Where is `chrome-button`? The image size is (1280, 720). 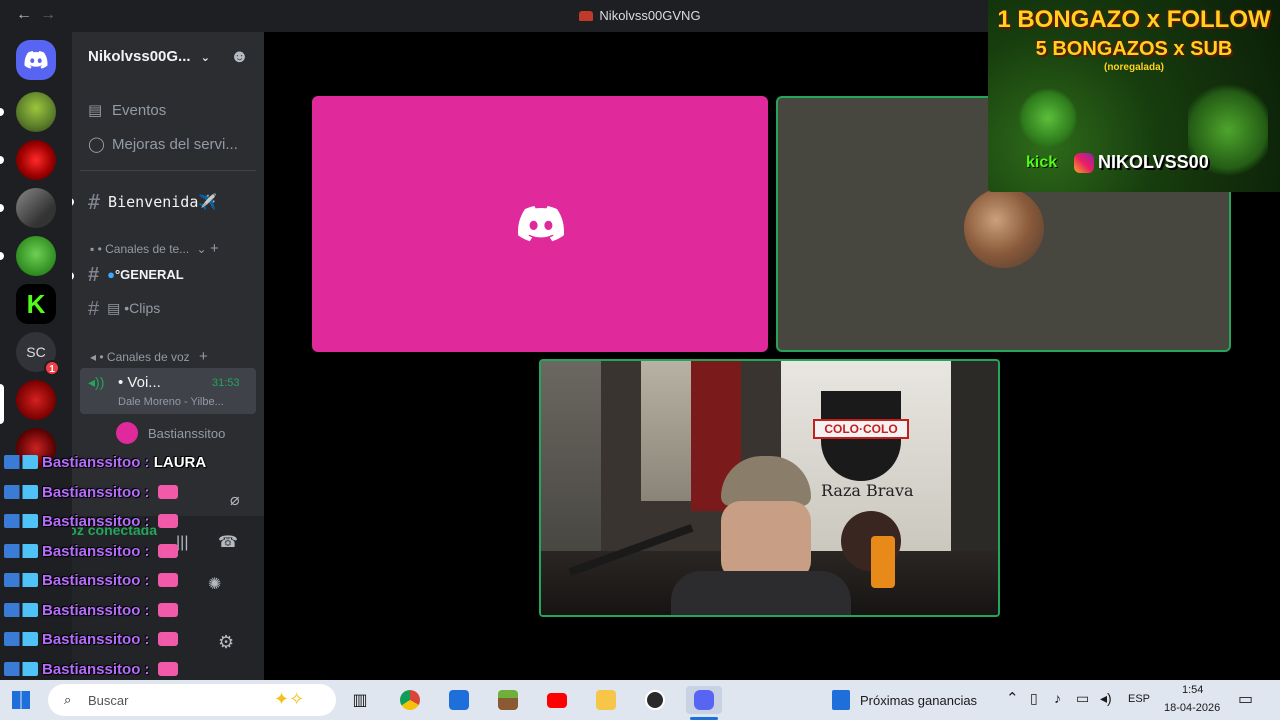
chrome-button is located at coordinates (410, 700).